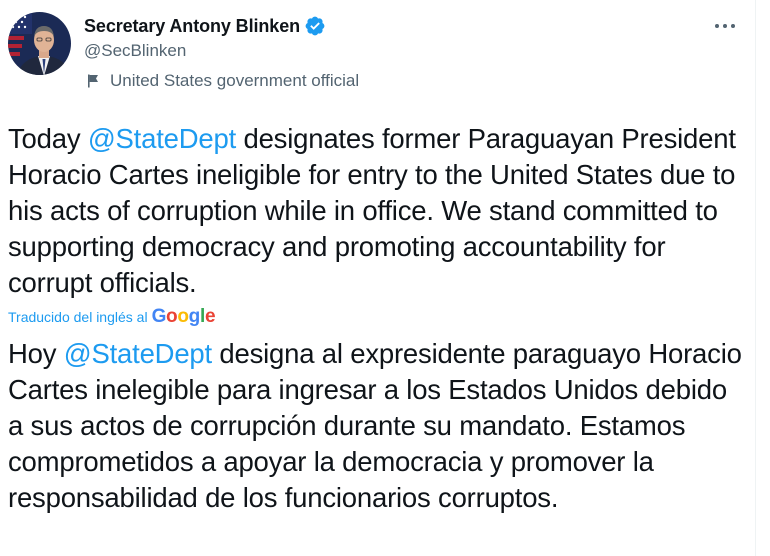  What do you see at coordinates (162, 138) in the screenshot?
I see `mention-link: @StateDept` at bounding box center [162, 138].